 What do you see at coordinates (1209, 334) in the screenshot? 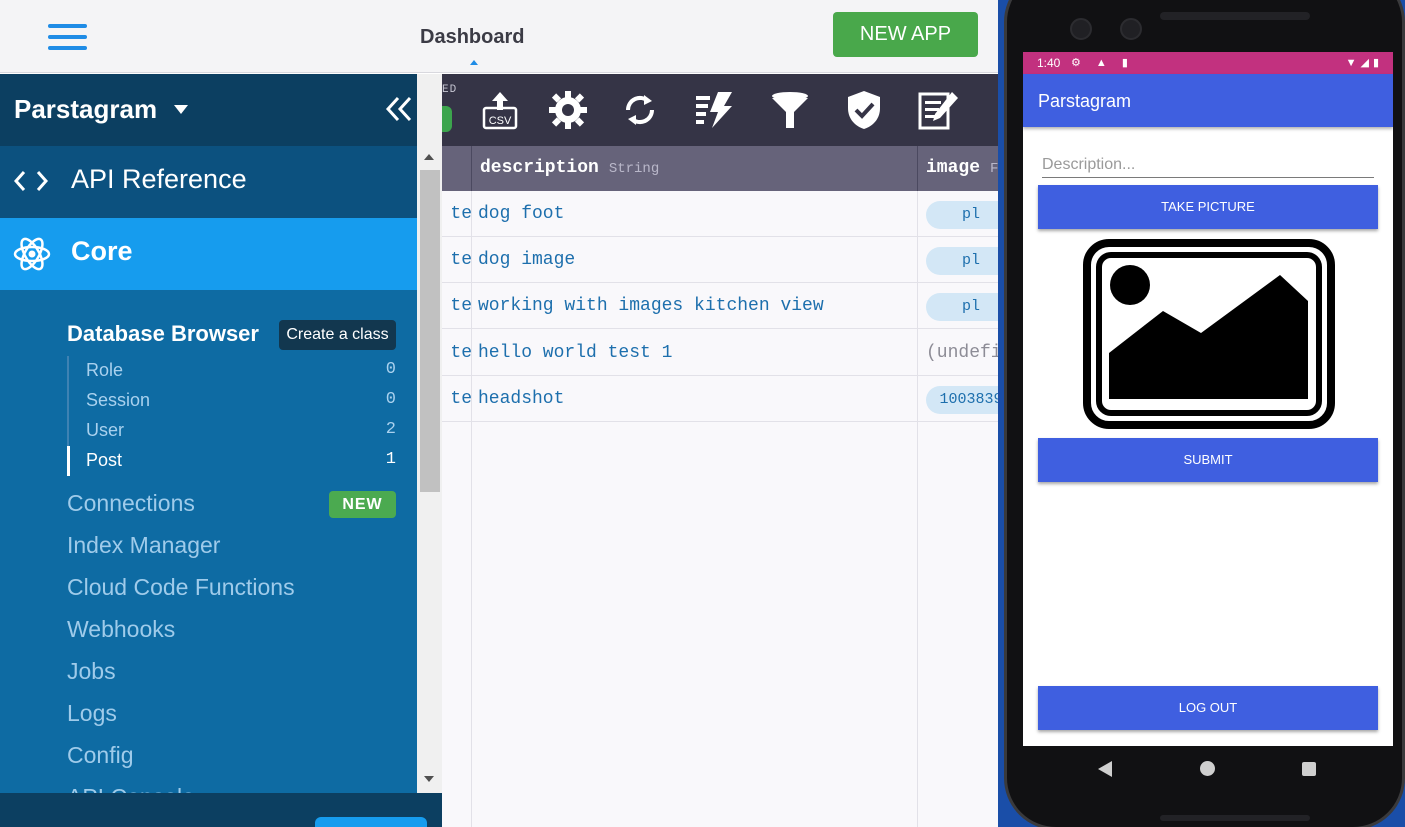
I see `image-placeholder-icon` at bounding box center [1209, 334].